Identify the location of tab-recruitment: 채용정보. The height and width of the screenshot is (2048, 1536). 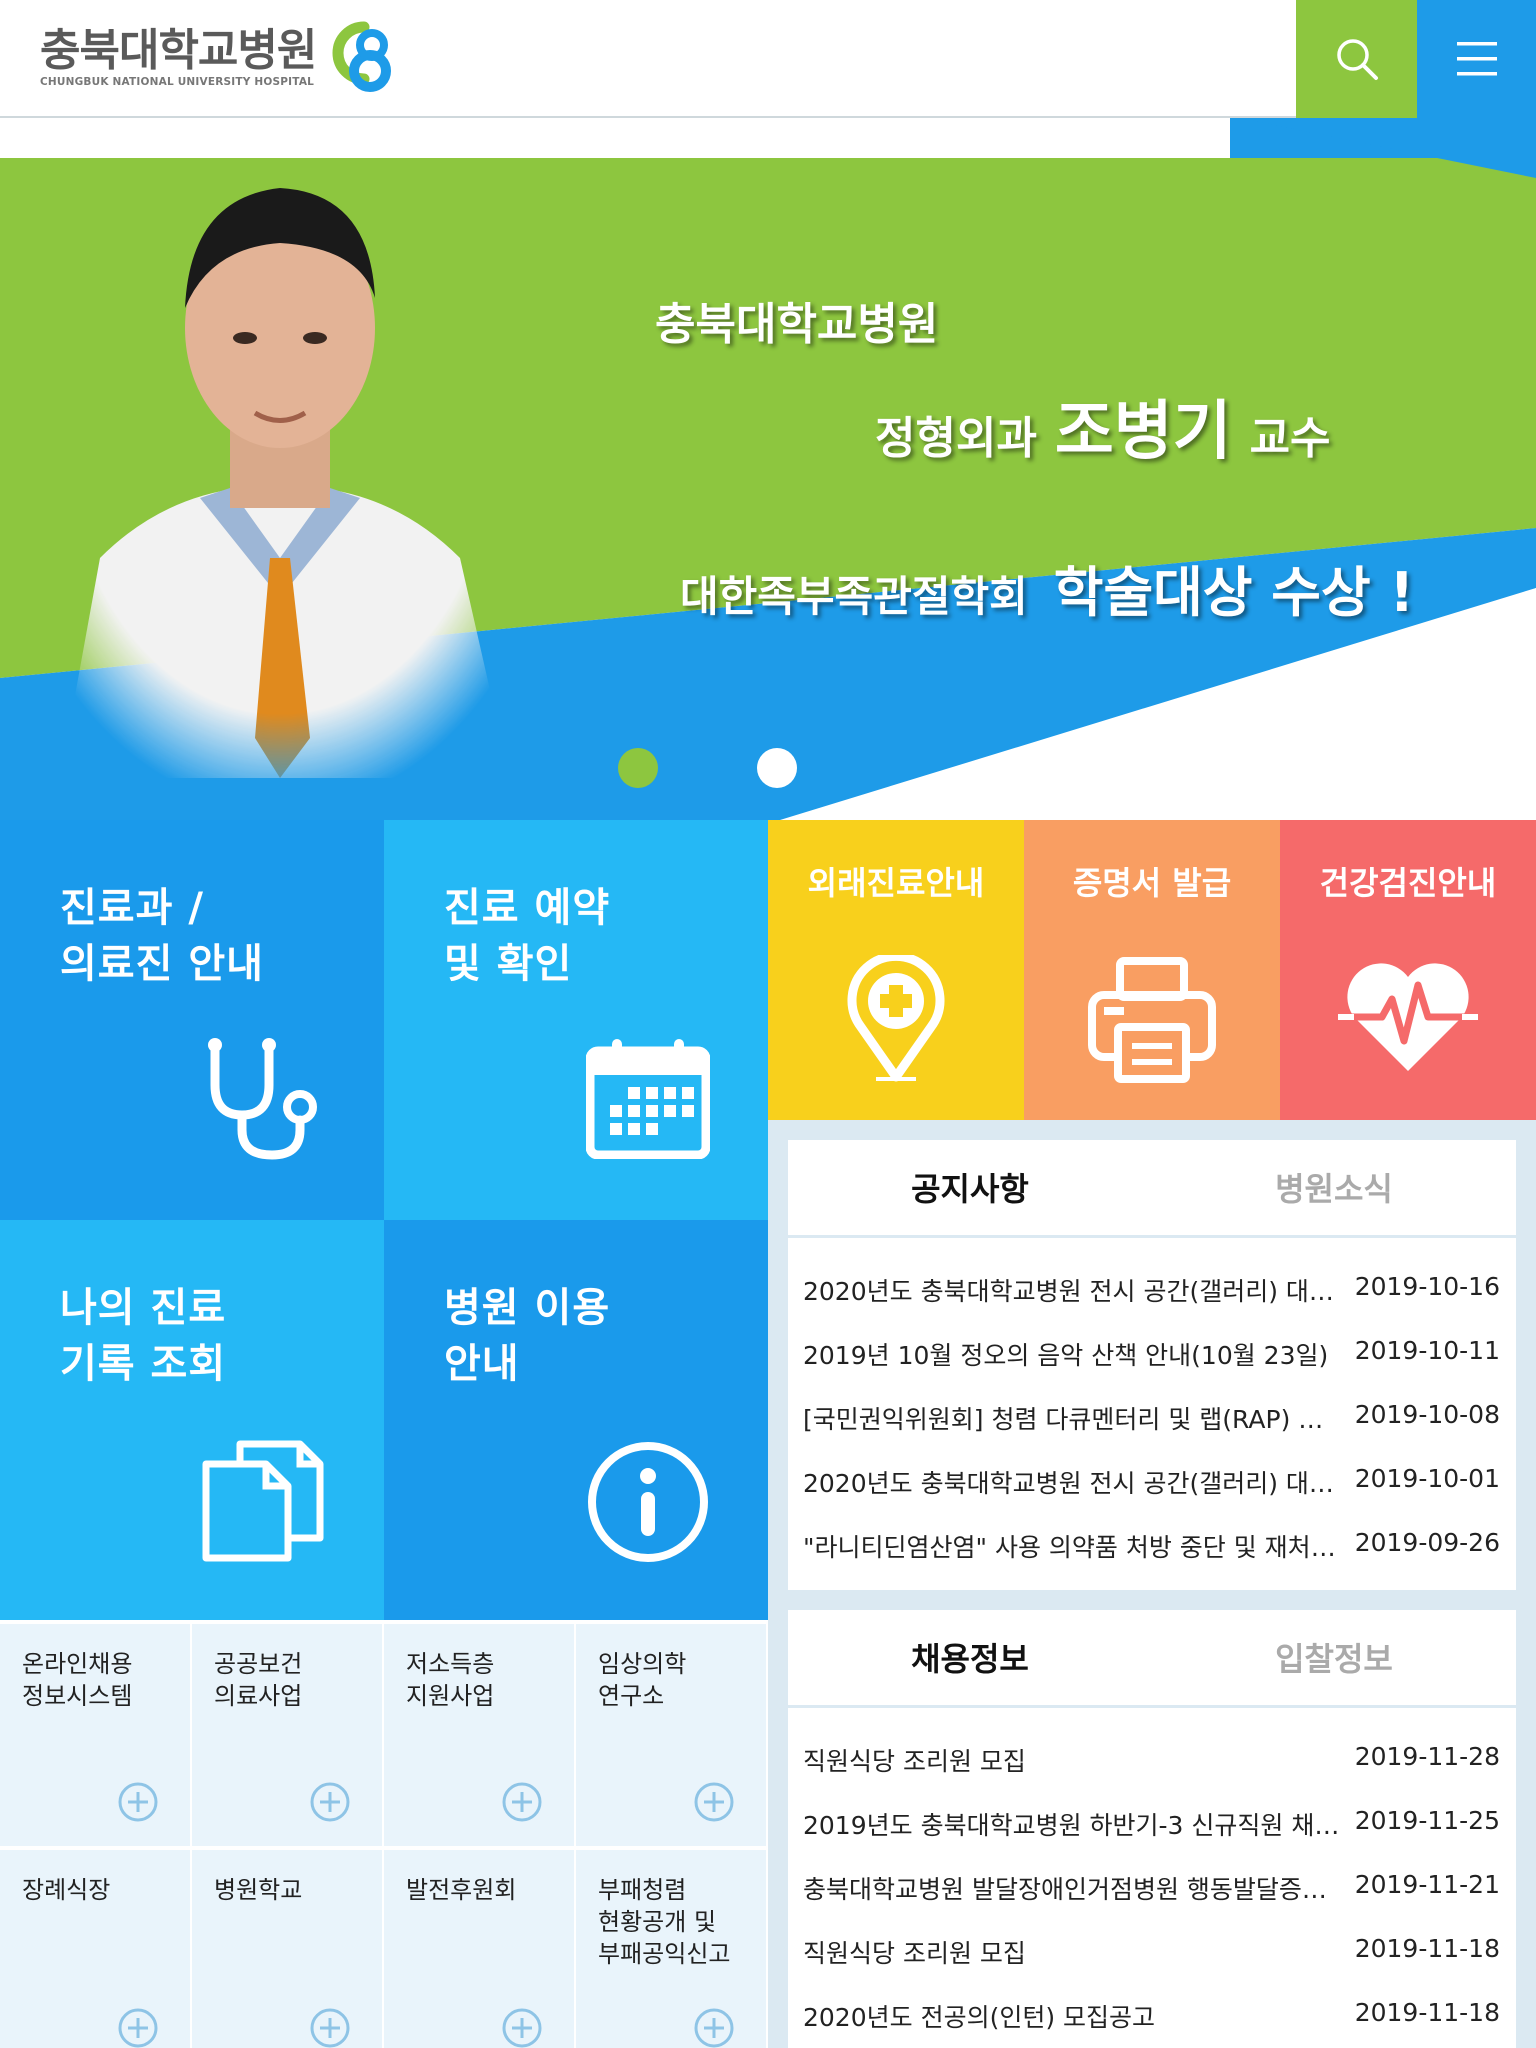
(970, 1659).